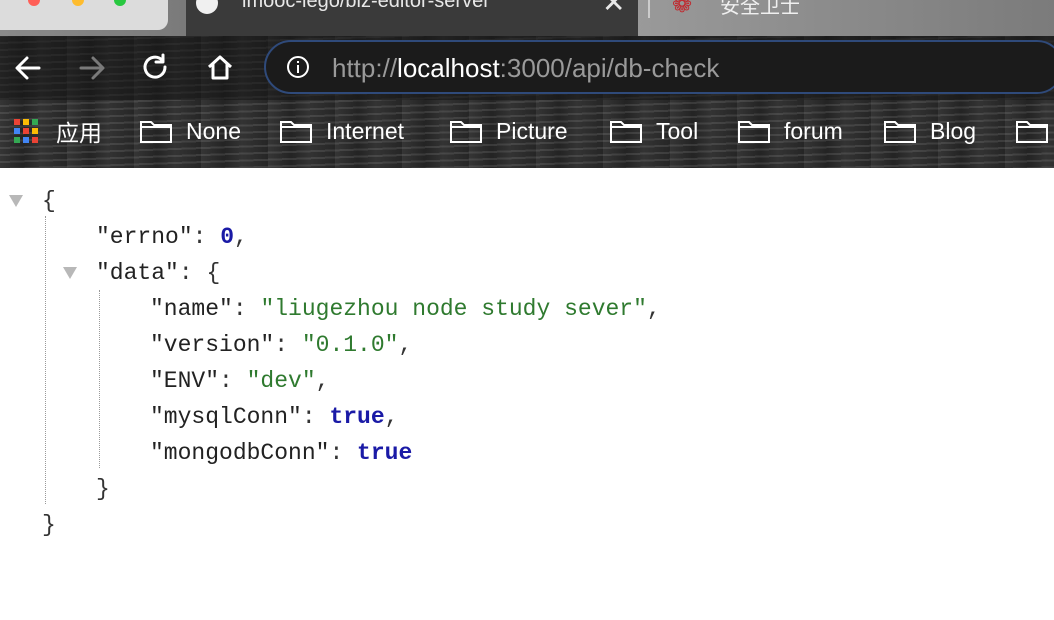  I want to click on bookmark-apps-label: 应用, so click(79, 133).